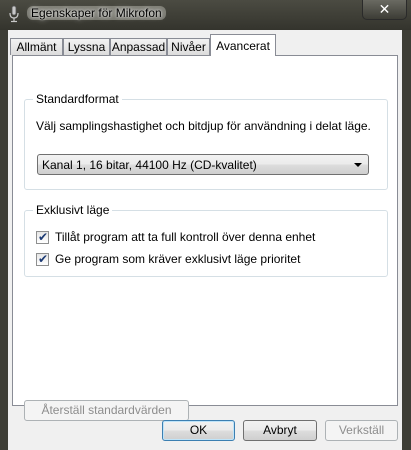 The width and height of the screenshot is (411, 450). I want to click on close-icon: ✕, so click(384, 9).